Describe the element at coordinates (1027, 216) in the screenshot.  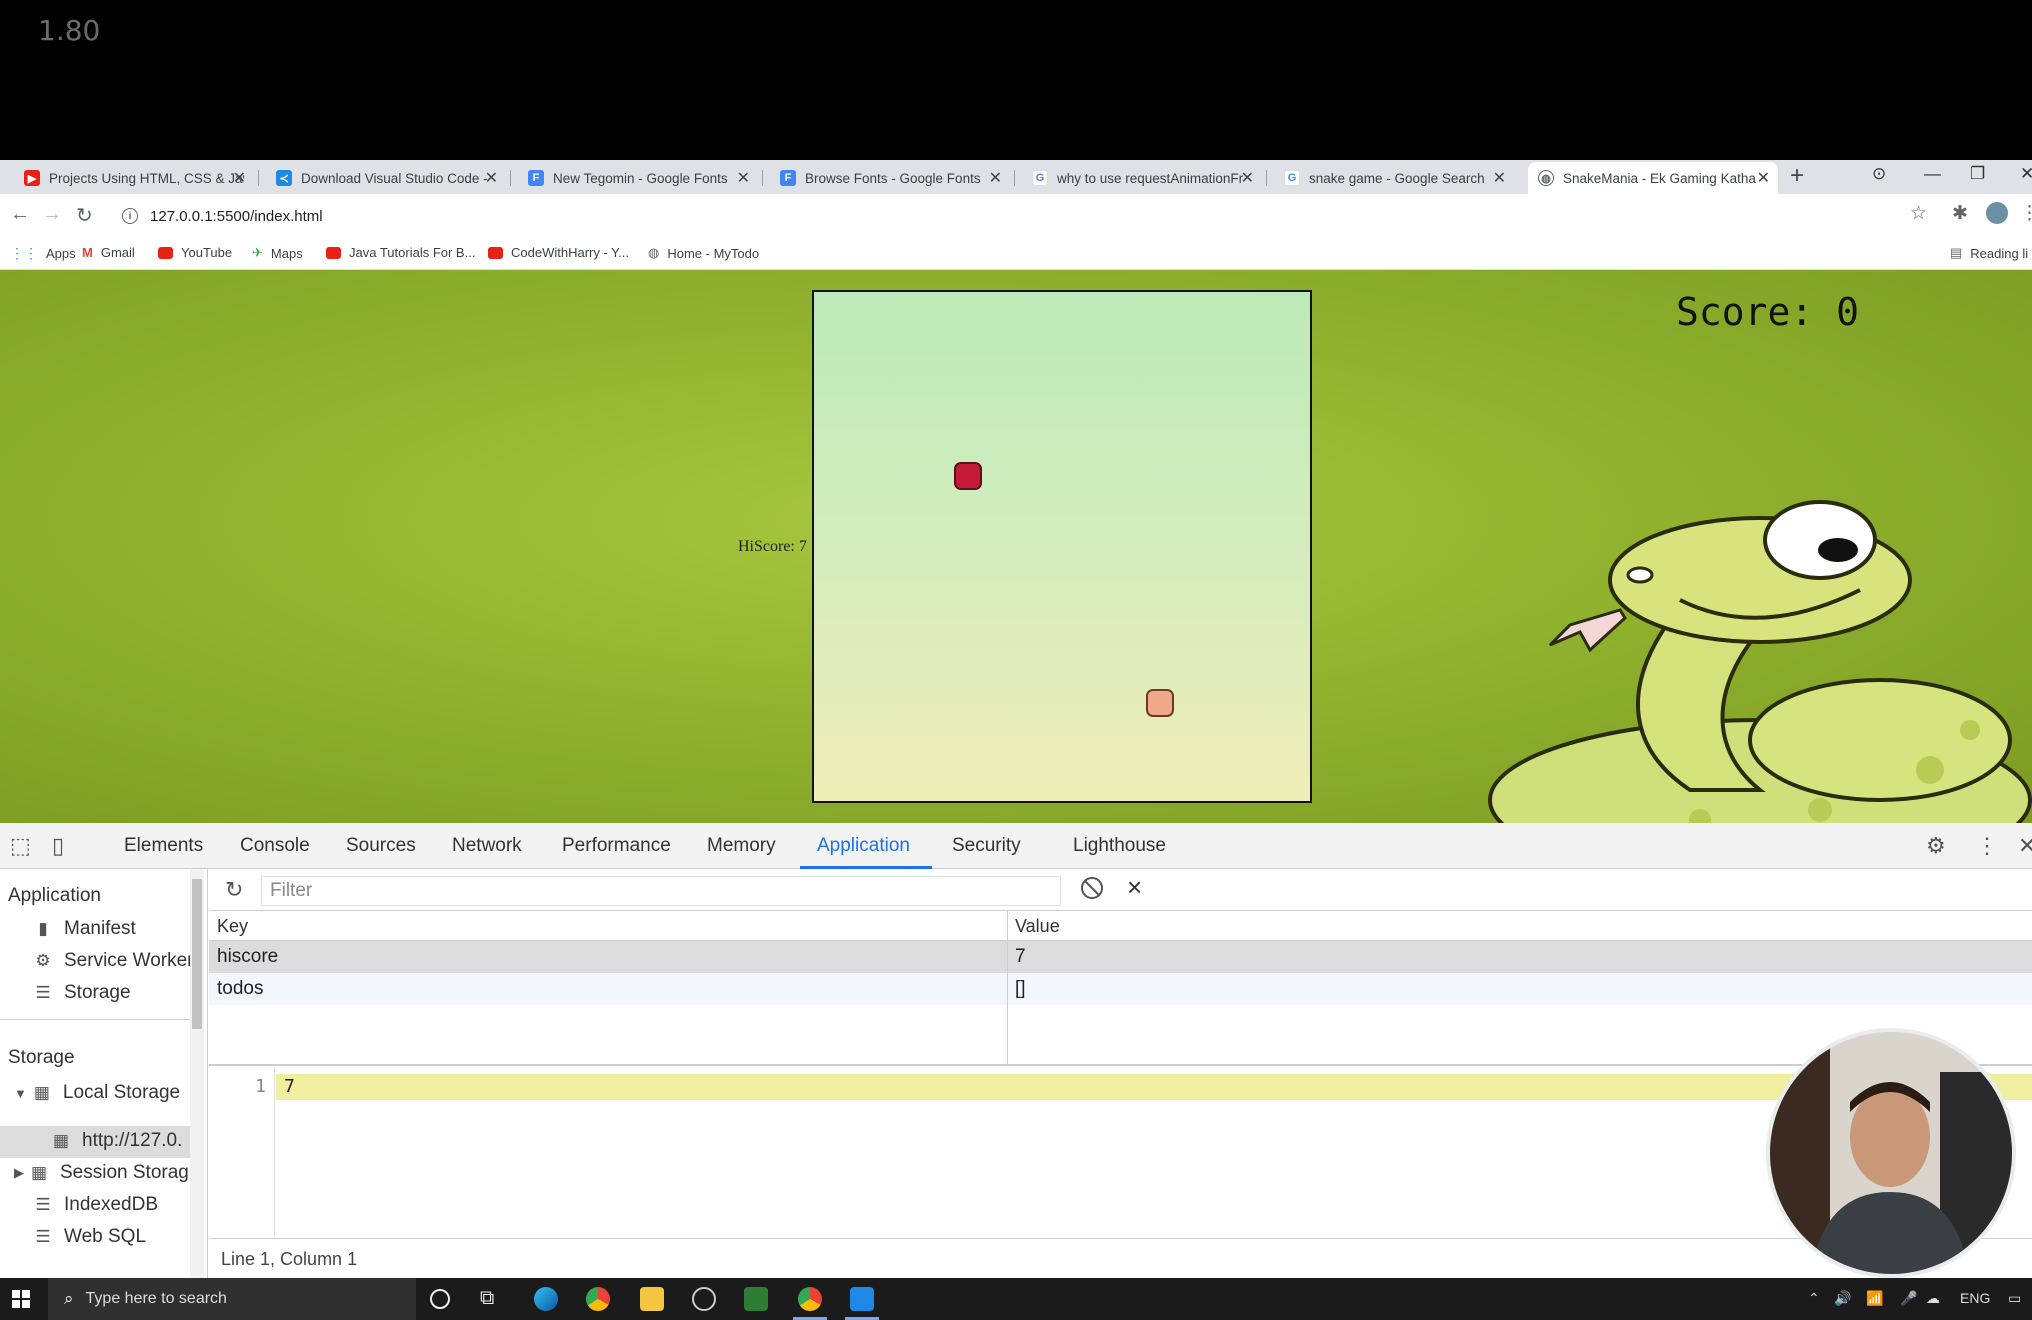
I see `address-bar: i 127.0.0.1:5500/index.html` at that location.